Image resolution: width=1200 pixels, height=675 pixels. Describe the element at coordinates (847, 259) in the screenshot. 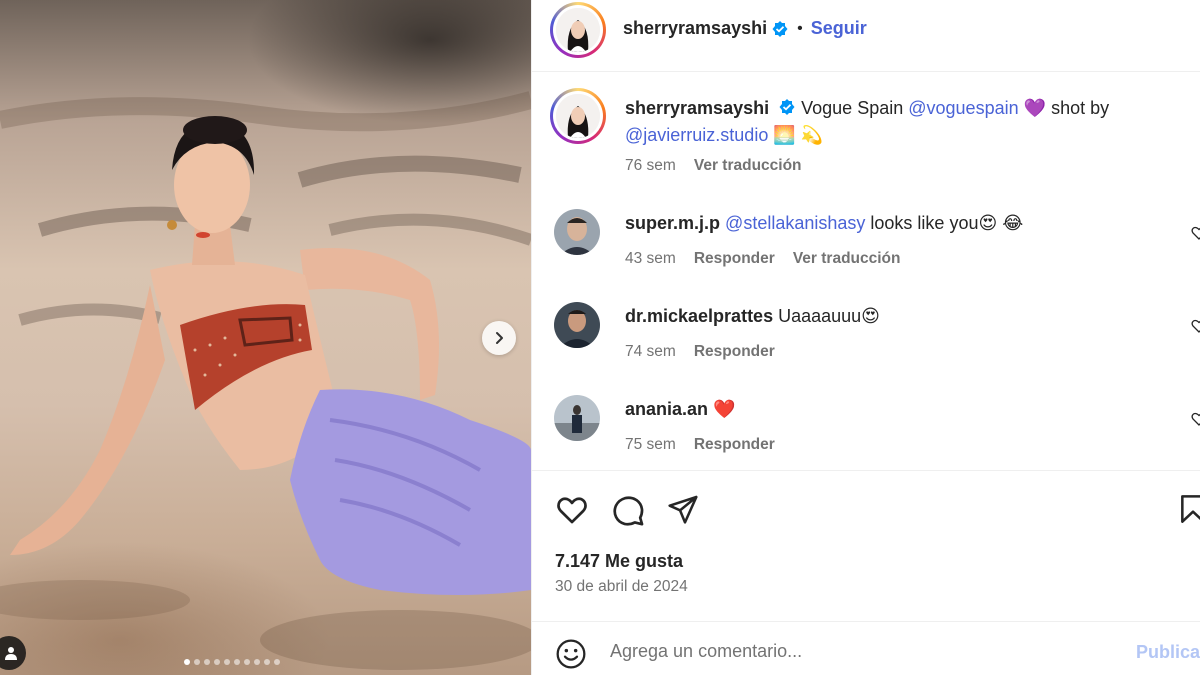

I see `comment-translate-link: Ver traducción` at that location.